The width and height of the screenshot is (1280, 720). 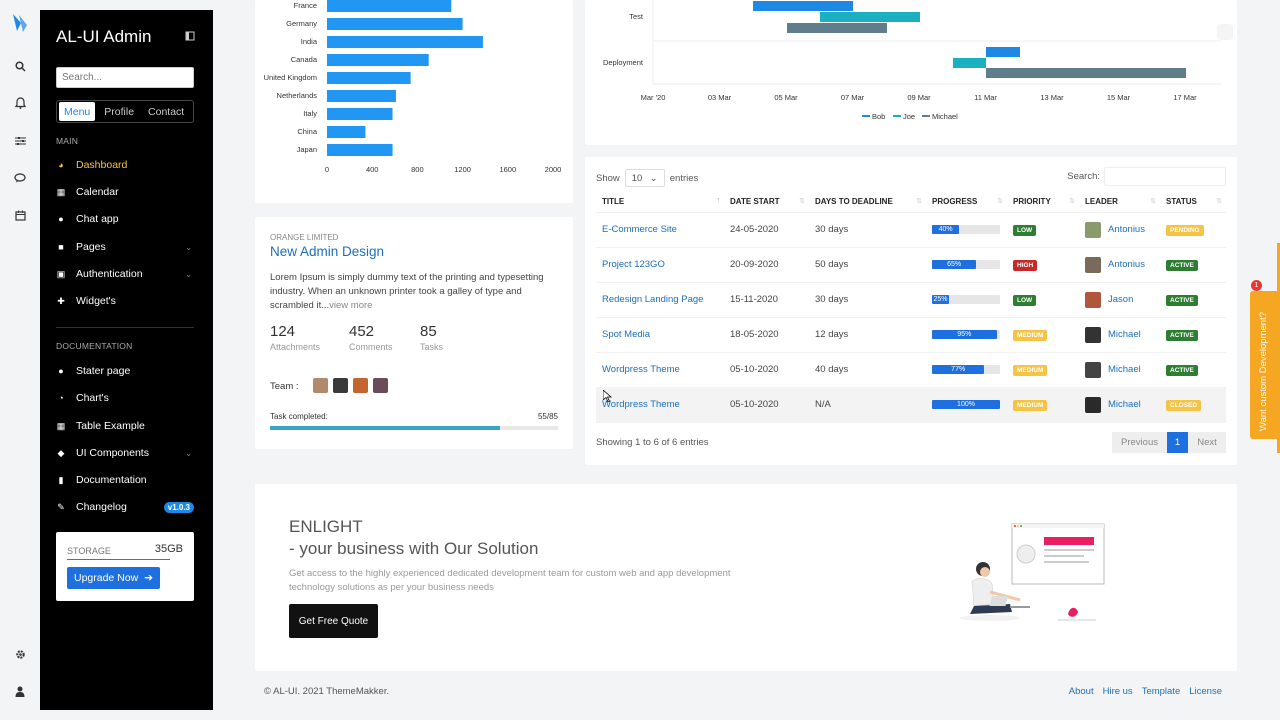 What do you see at coordinates (1177, 442) in the screenshot?
I see `page-1-button: 1` at bounding box center [1177, 442].